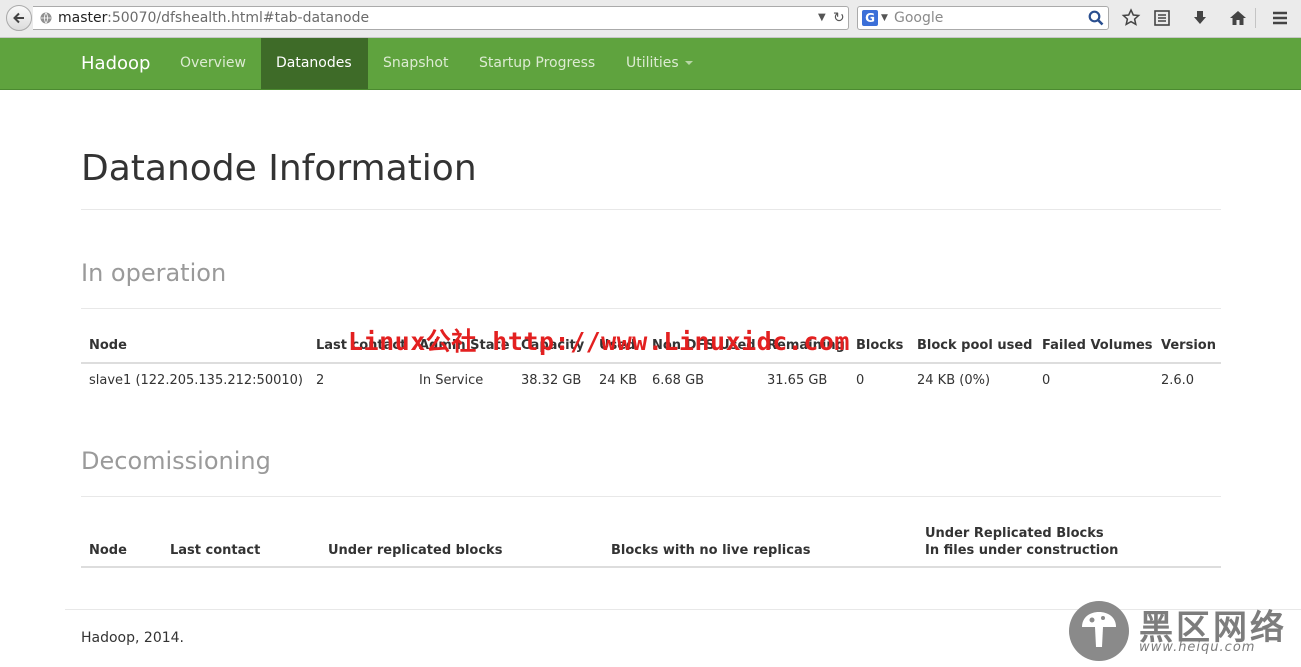 Image resolution: width=1301 pixels, height=667 pixels. Describe the element at coordinates (1197, 647) in the screenshot. I see `logo-url-text: www.heiqu.com` at that location.